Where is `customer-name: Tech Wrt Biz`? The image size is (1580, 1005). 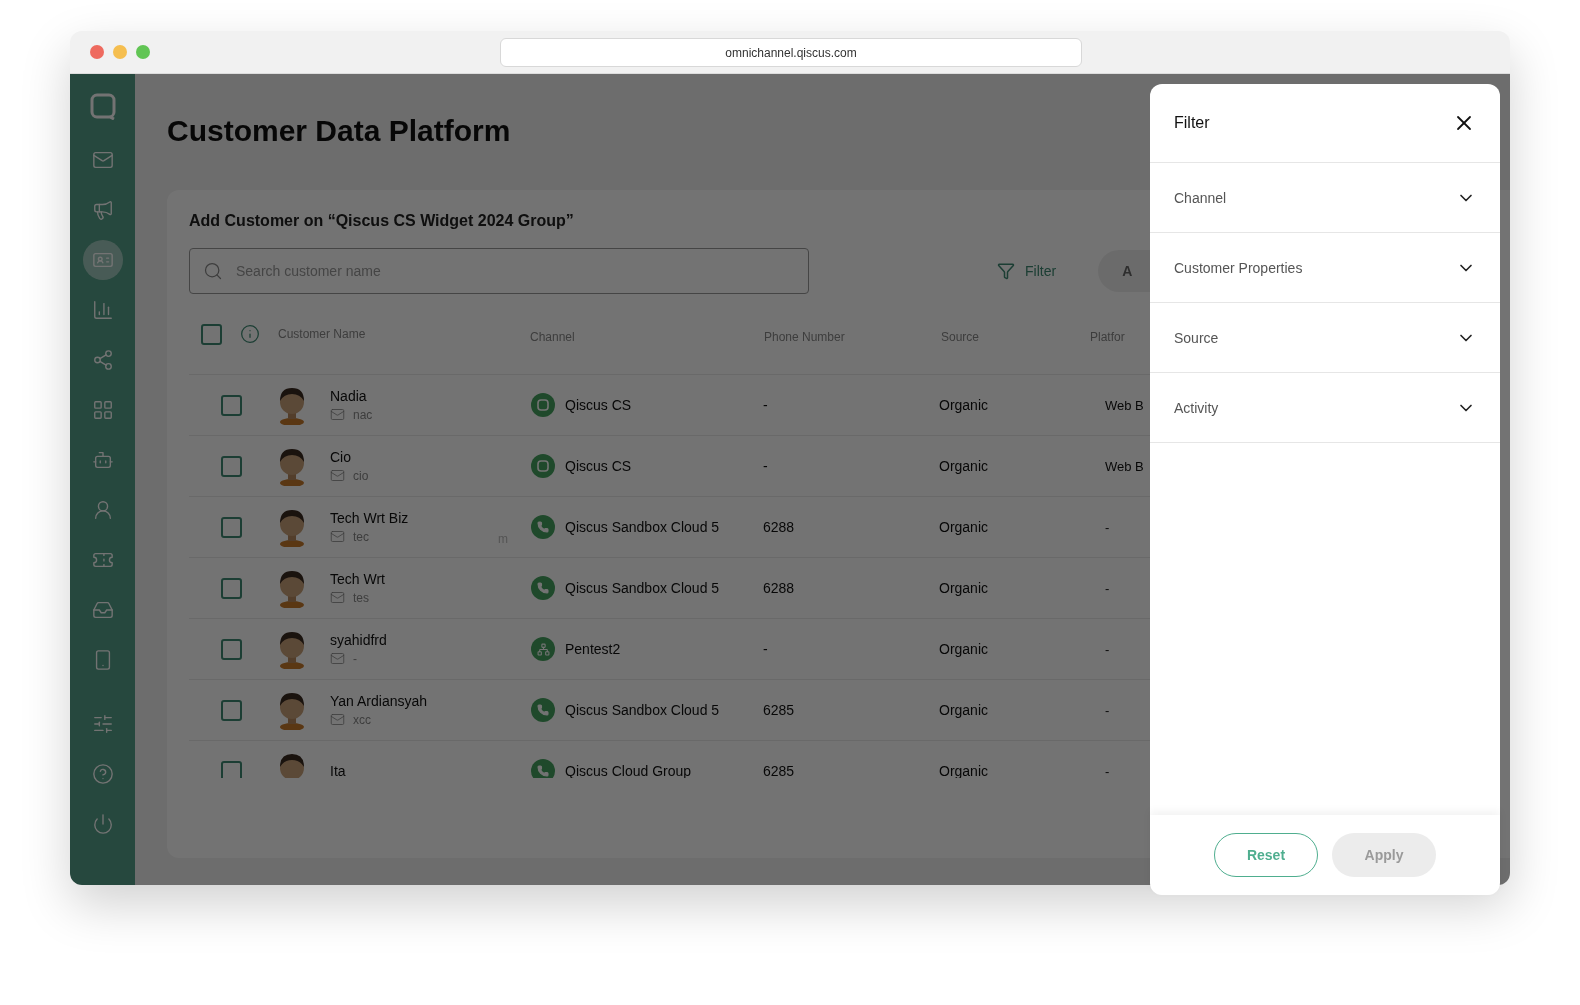
customer-name: Tech Wrt Biz is located at coordinates (370, 518).